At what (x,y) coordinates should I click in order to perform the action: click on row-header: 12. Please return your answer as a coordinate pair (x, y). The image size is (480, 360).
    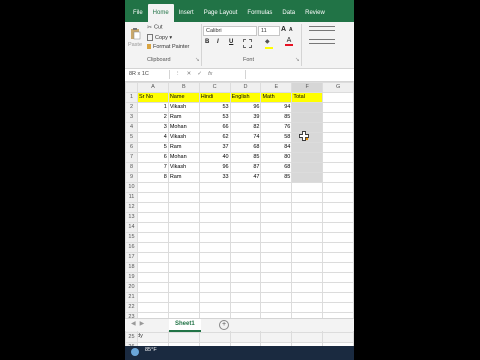
    Looking at the image, I should click on (131, 207).